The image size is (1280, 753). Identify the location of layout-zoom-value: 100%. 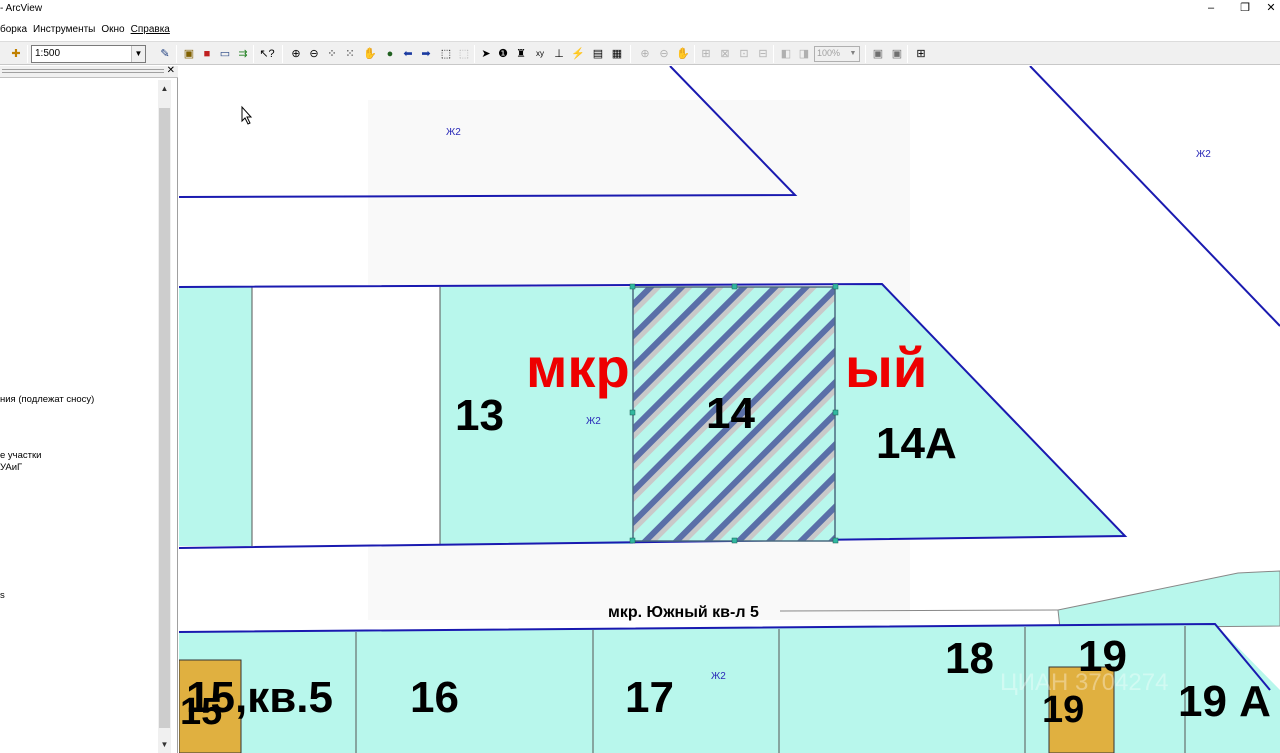
(829, 53).